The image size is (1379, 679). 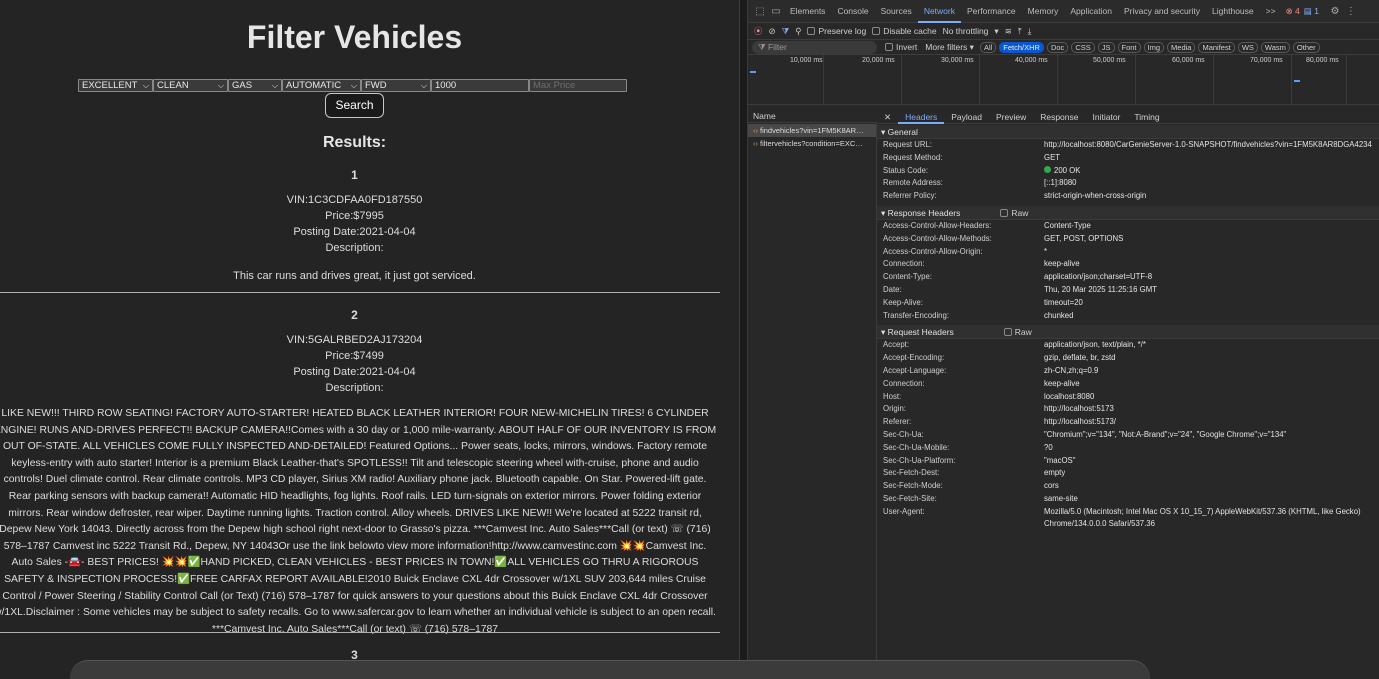 I want to click on more-filters-dropdown: More filters ▾, so click(x=949, y=47).